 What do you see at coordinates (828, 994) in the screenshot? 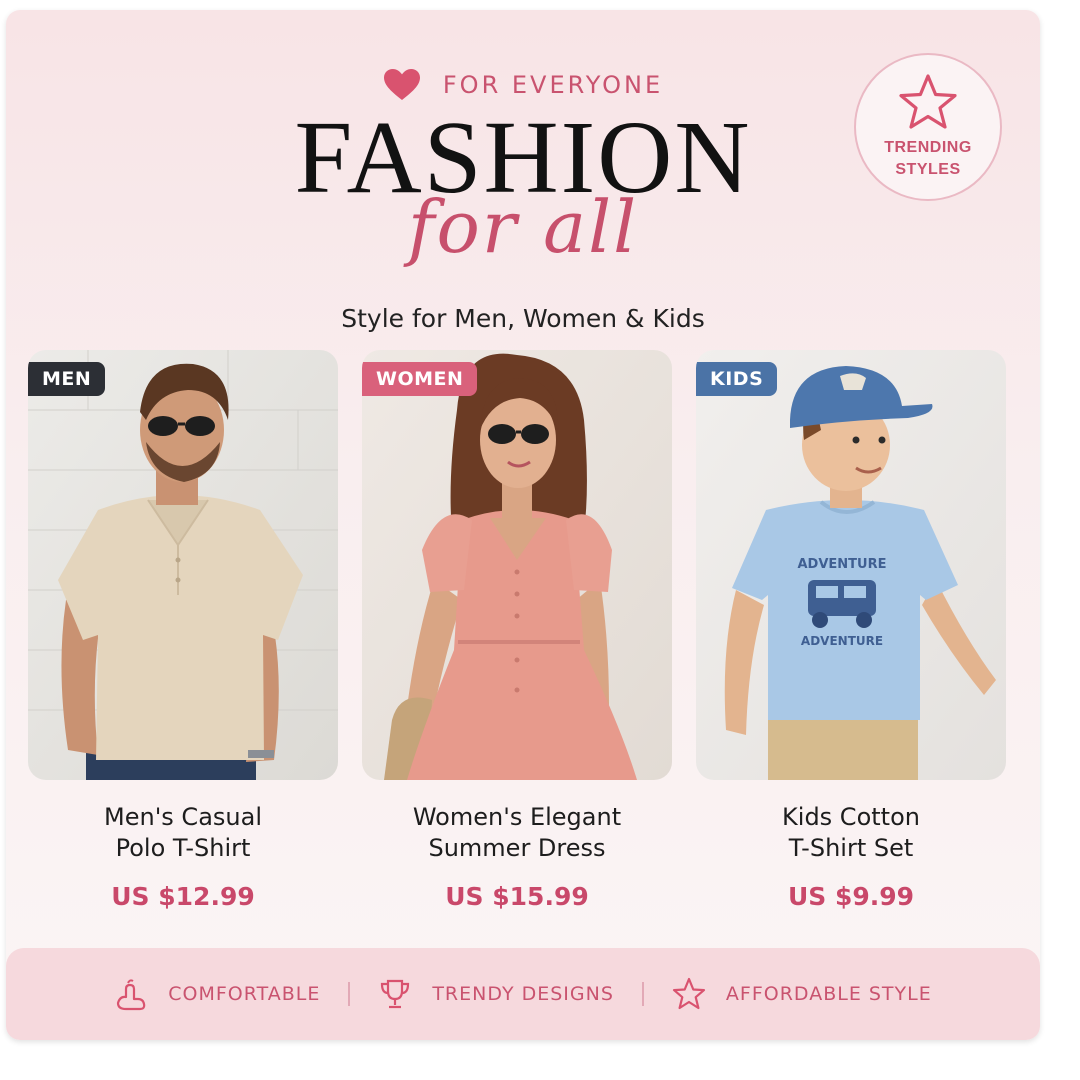
I see `feature-label: AFFORDABLE STYLE` at bounding box center [828, 994].